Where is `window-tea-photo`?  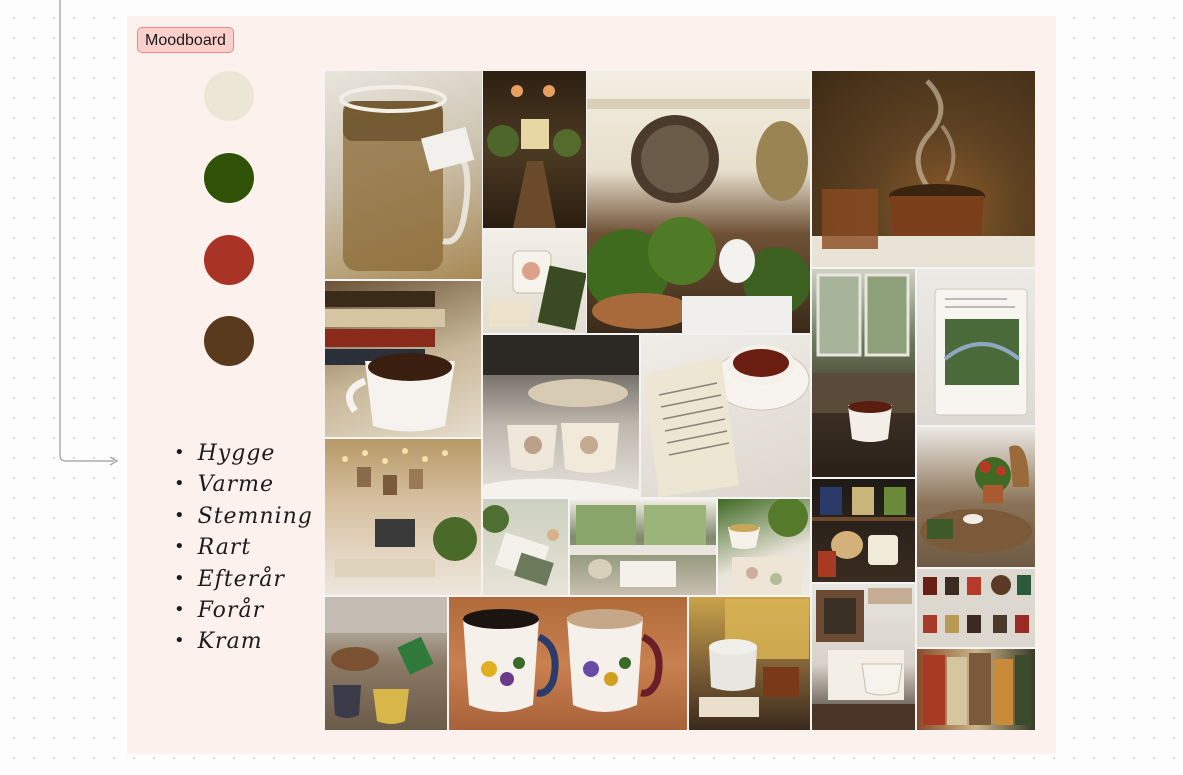 window-tea-photo is located at coordinates (863, 373).